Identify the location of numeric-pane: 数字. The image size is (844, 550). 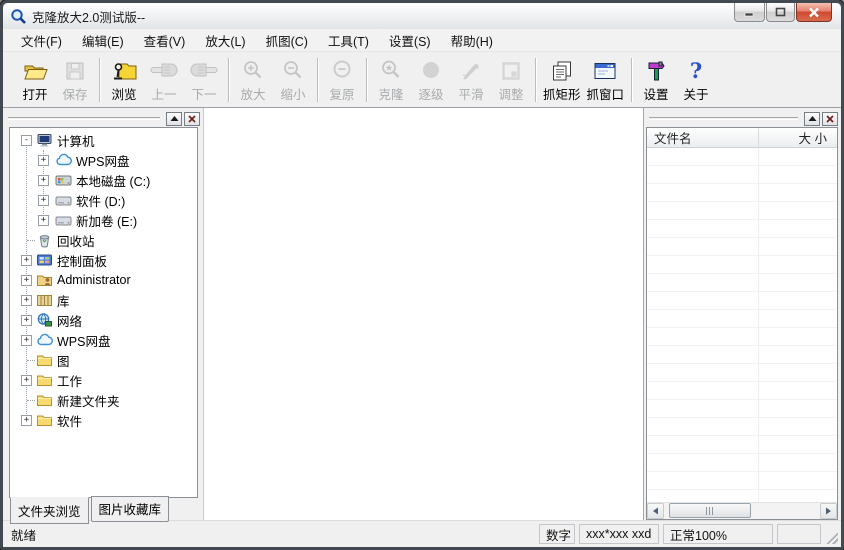
(557, 534).